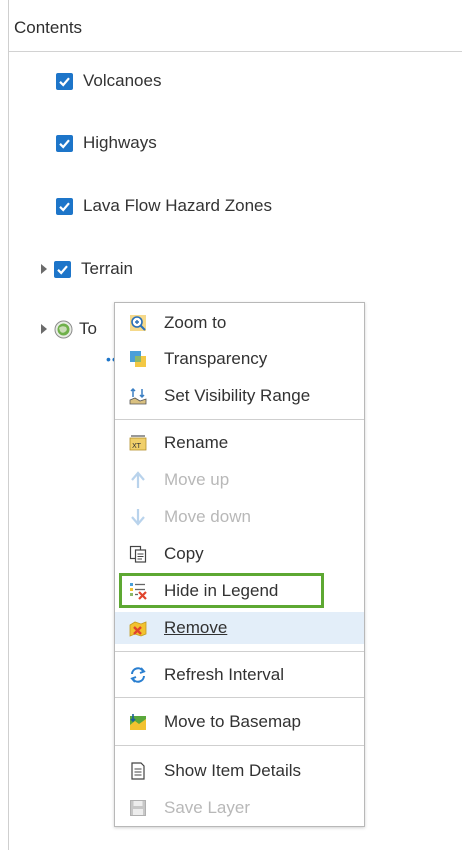  I want to click on copy-icon, so click(138, 554).